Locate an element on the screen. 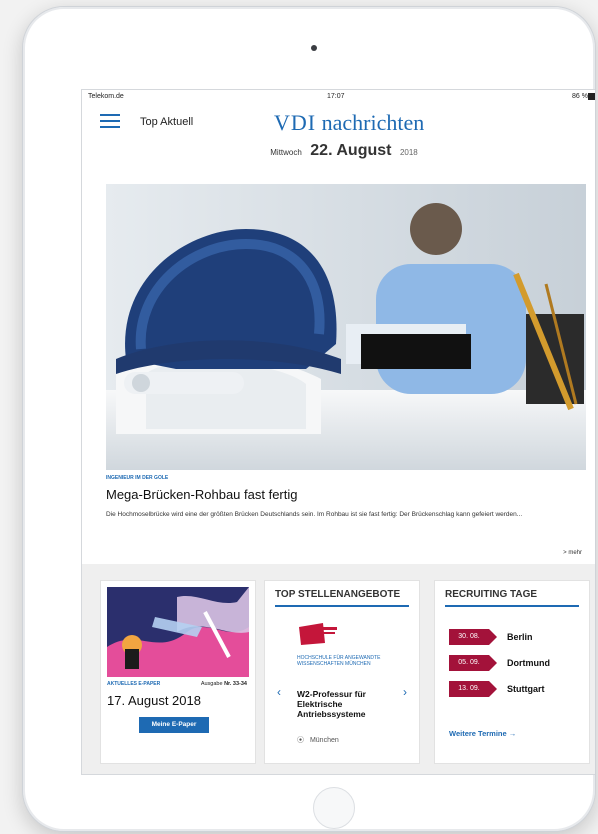 This screenshot has width=598, height=834. weekday: Mittwoch is located at coordinates (286, 152).